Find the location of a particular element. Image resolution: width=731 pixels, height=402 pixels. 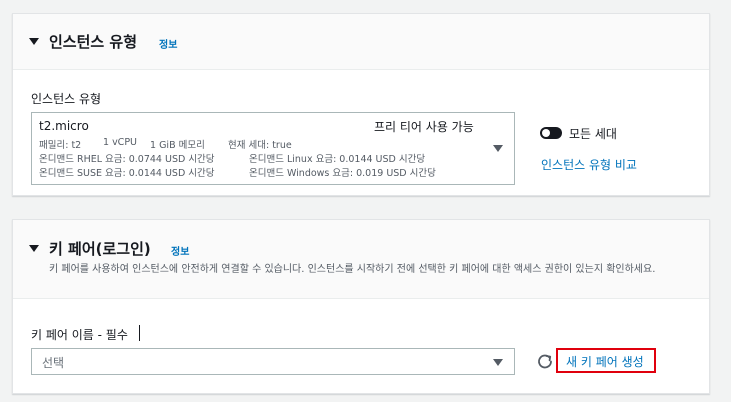

spec-memory: 1 GiB 메모리 is located at coordinates (177, 145).